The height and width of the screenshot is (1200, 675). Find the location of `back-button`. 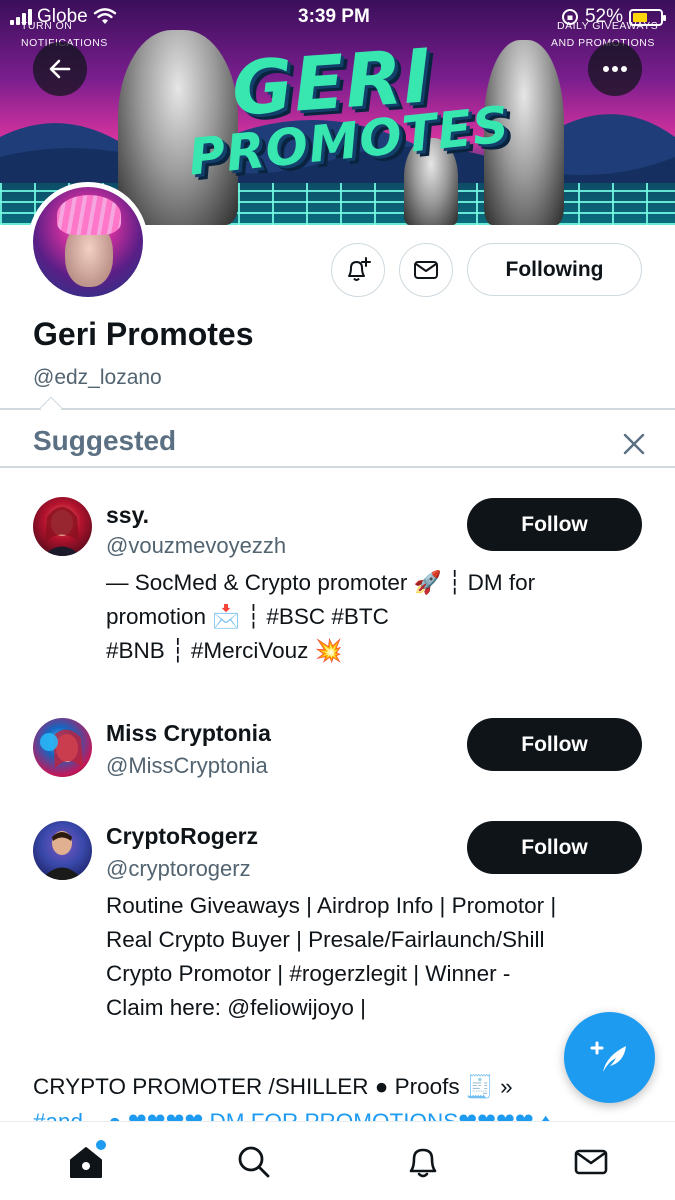

back-button is located at coordinates (60, 69).